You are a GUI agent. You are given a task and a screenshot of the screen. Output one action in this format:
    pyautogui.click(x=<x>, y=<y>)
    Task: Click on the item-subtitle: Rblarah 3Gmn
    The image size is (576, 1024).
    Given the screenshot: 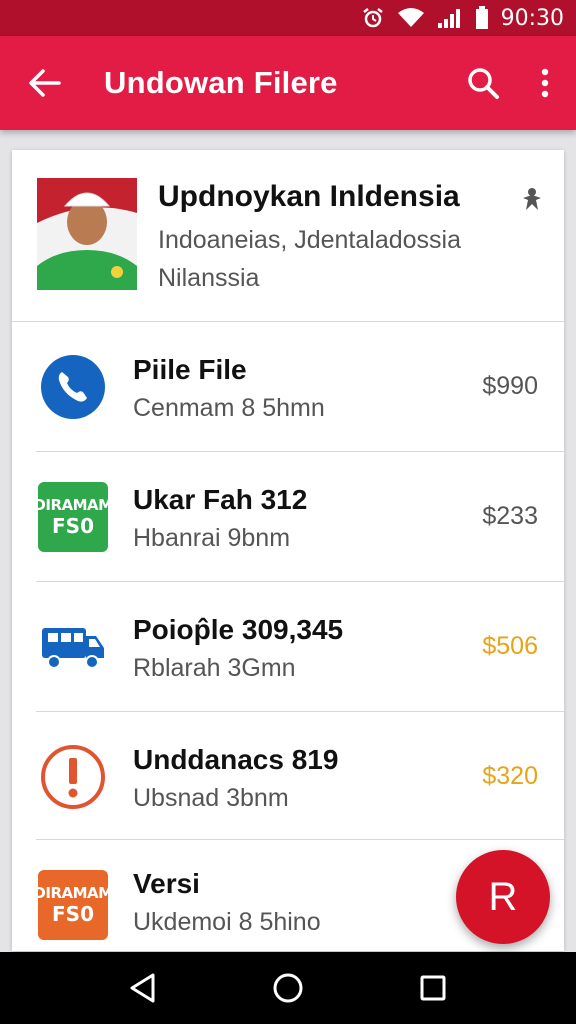 What is the action you would take?
    pyautogui.click(x=214, y=668)
    